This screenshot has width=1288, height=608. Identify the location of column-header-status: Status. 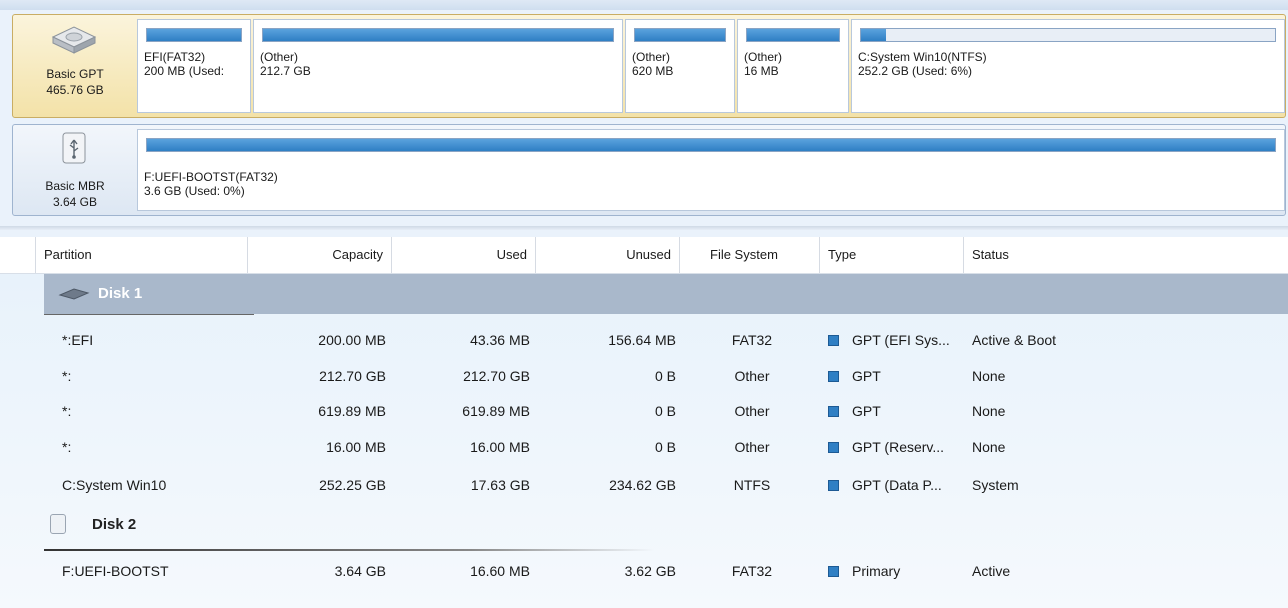
(1126, 255).